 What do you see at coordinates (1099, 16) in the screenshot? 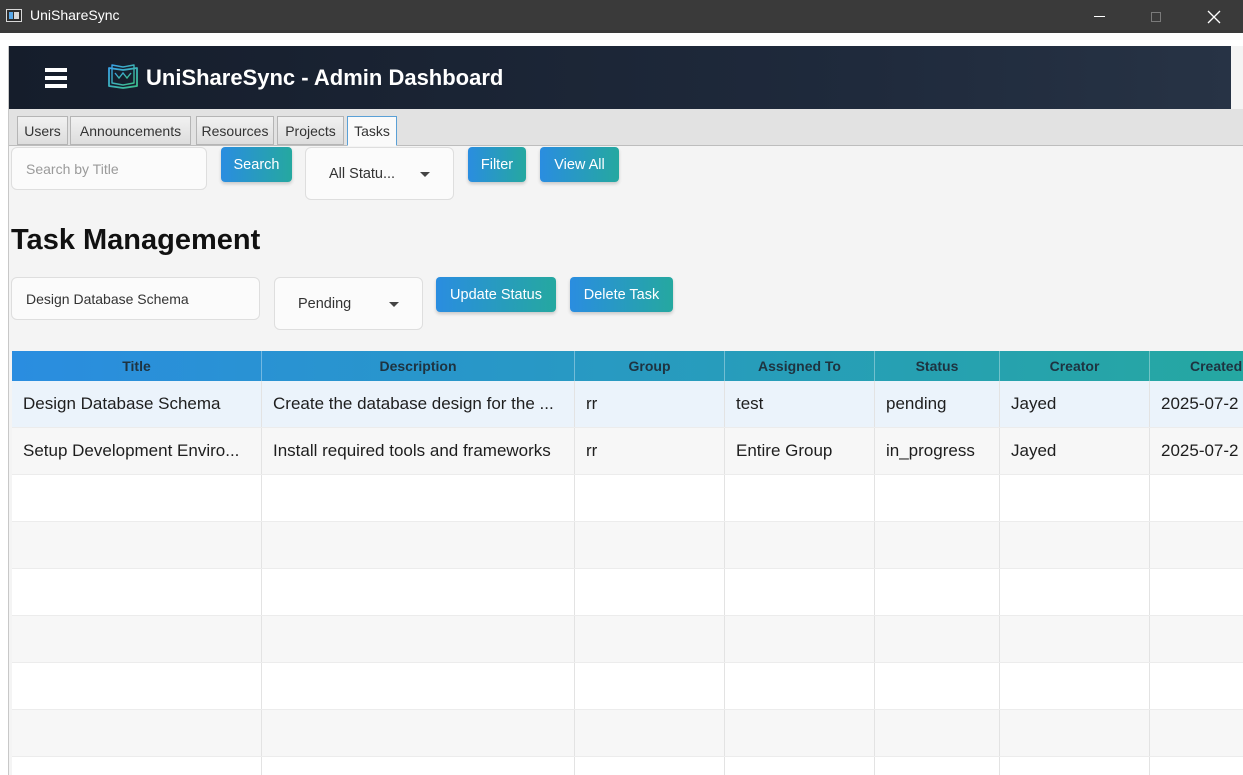
I see `minimize-icon` at bounding box center [1099, 16].